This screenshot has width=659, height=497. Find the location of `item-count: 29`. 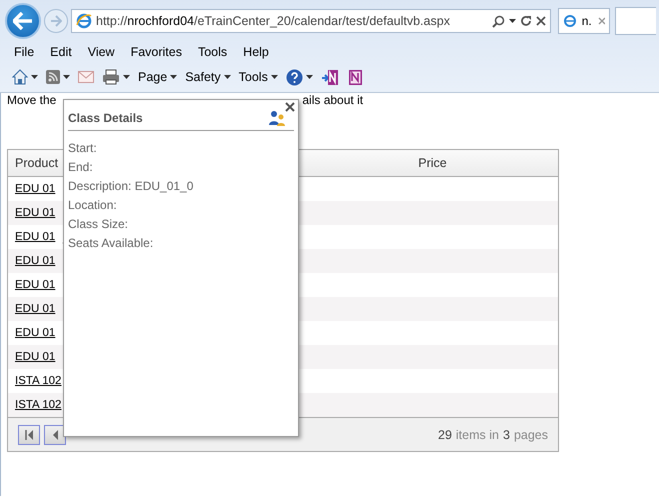

item-count: 29 is located at coordinates (445, 435).